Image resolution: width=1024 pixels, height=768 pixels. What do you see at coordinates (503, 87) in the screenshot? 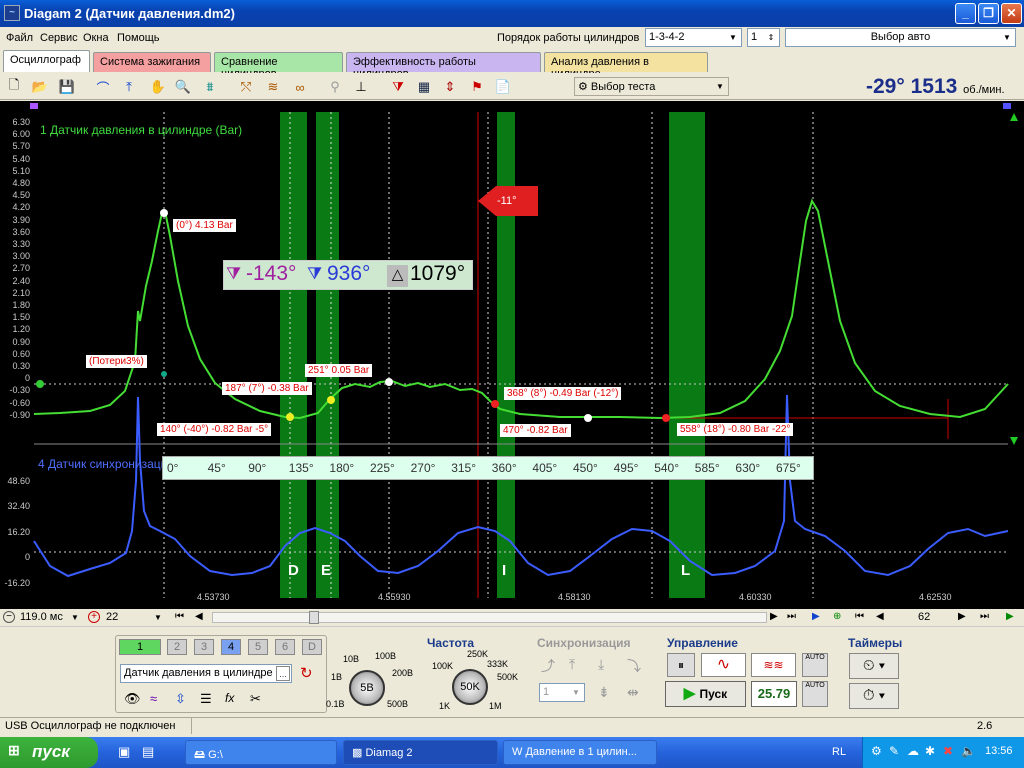
I see `notes-icon: 📄` at bounding box center [503, 87].